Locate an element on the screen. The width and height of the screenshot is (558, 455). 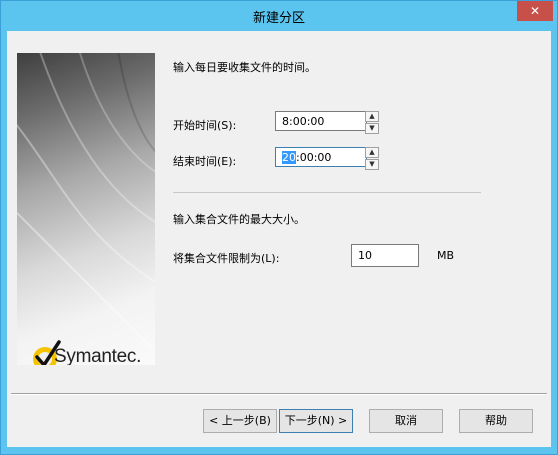
start-time-spinner: ▲ ▼ is located at coordinates (372, 122).